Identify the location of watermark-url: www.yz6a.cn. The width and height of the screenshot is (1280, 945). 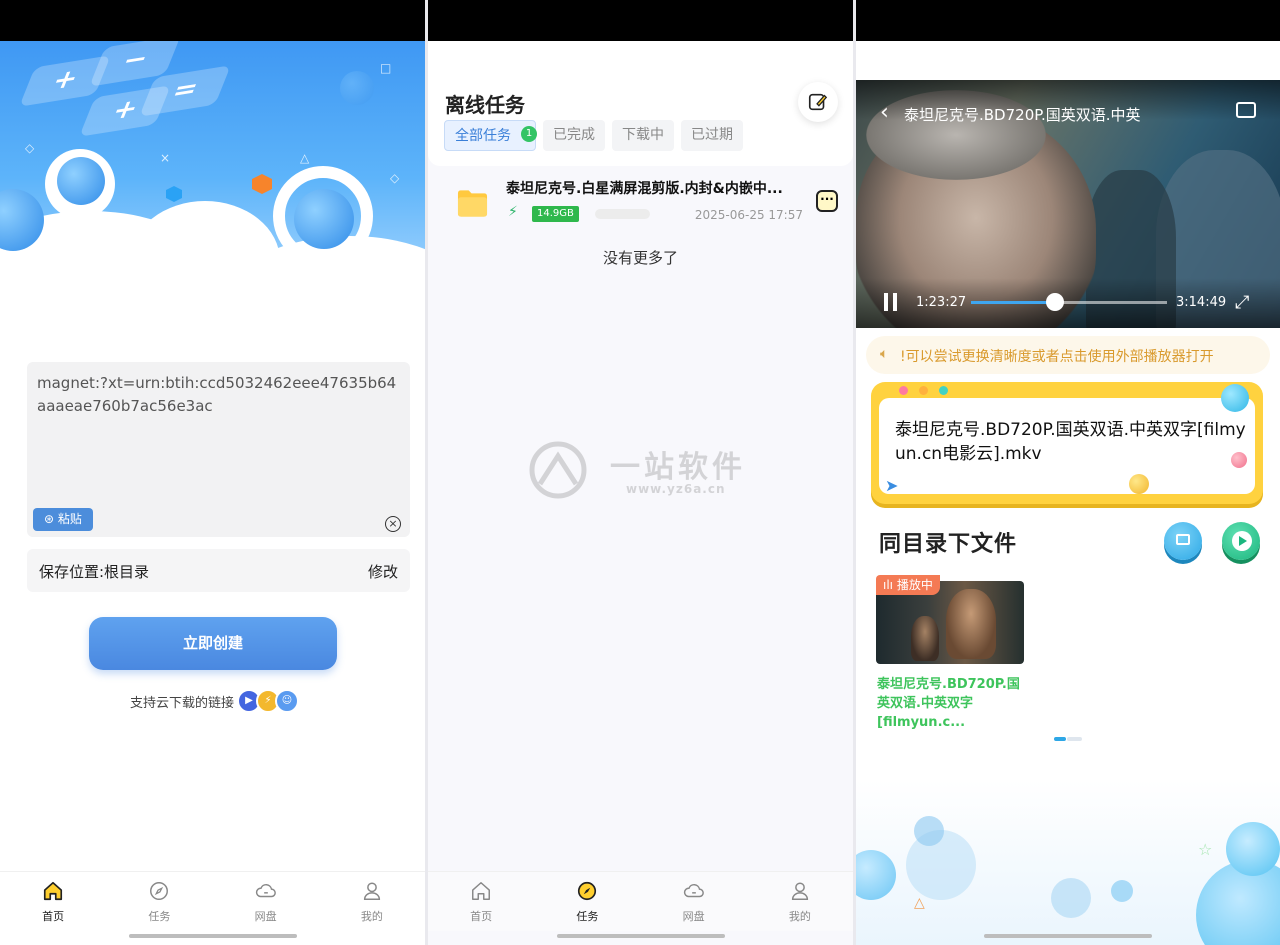
(676, 489).